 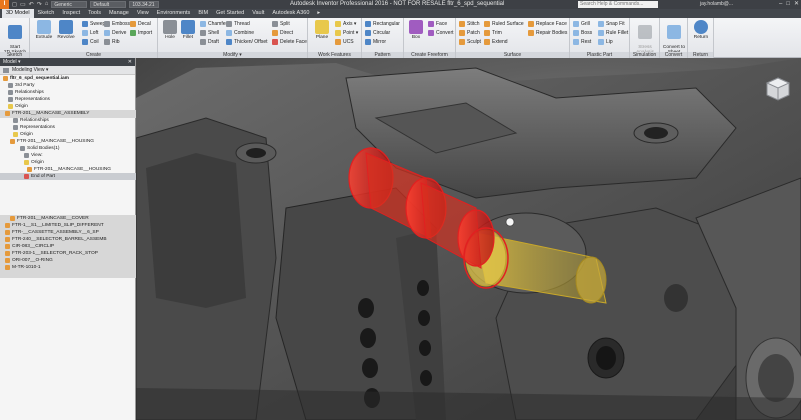 I want to click on browser-title: Model ▾, so click(x=12, y=62).